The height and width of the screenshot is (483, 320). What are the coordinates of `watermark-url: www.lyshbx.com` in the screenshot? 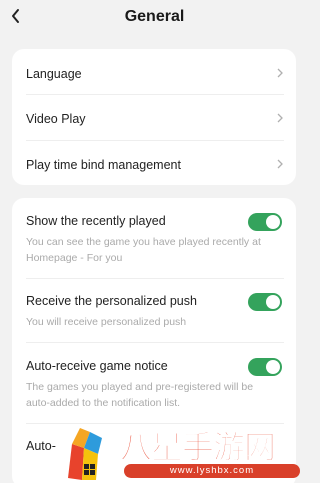 It's located at (212, 471).